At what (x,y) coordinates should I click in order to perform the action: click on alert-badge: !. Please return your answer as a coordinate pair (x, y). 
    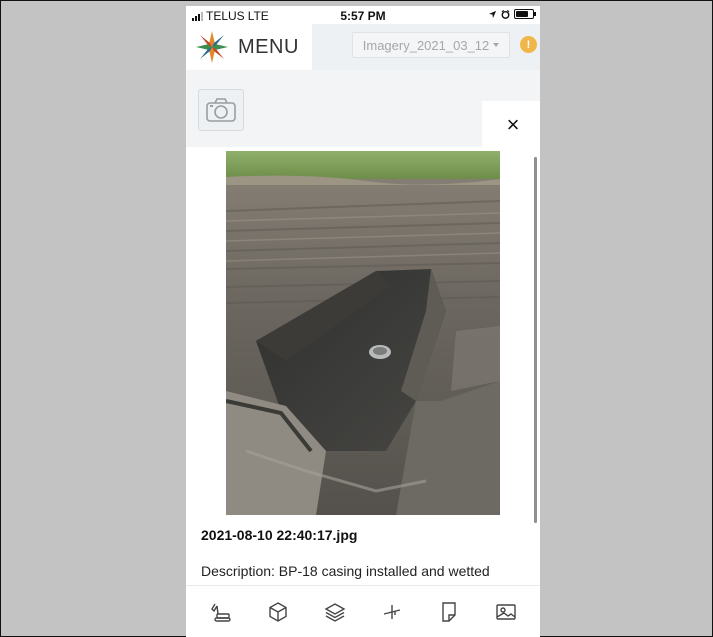
    Looking at the image, I should click on (528, 44).